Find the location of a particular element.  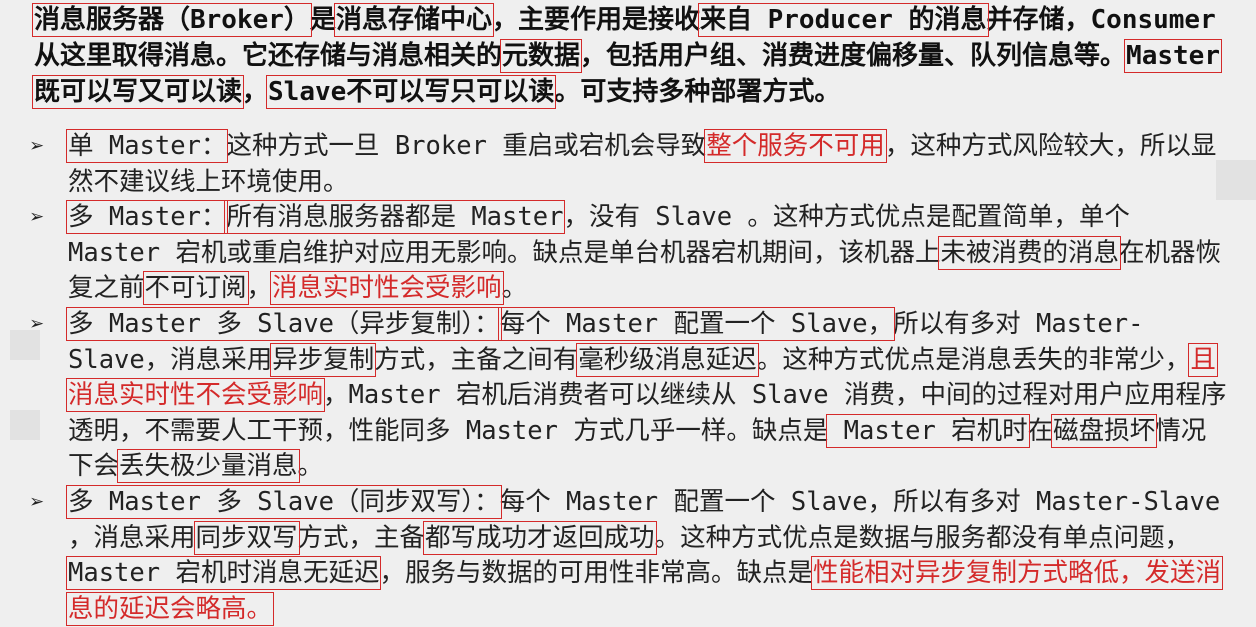

term-slave-ro: Slave不可以写只可以读 is located at coordinates (411, 92).